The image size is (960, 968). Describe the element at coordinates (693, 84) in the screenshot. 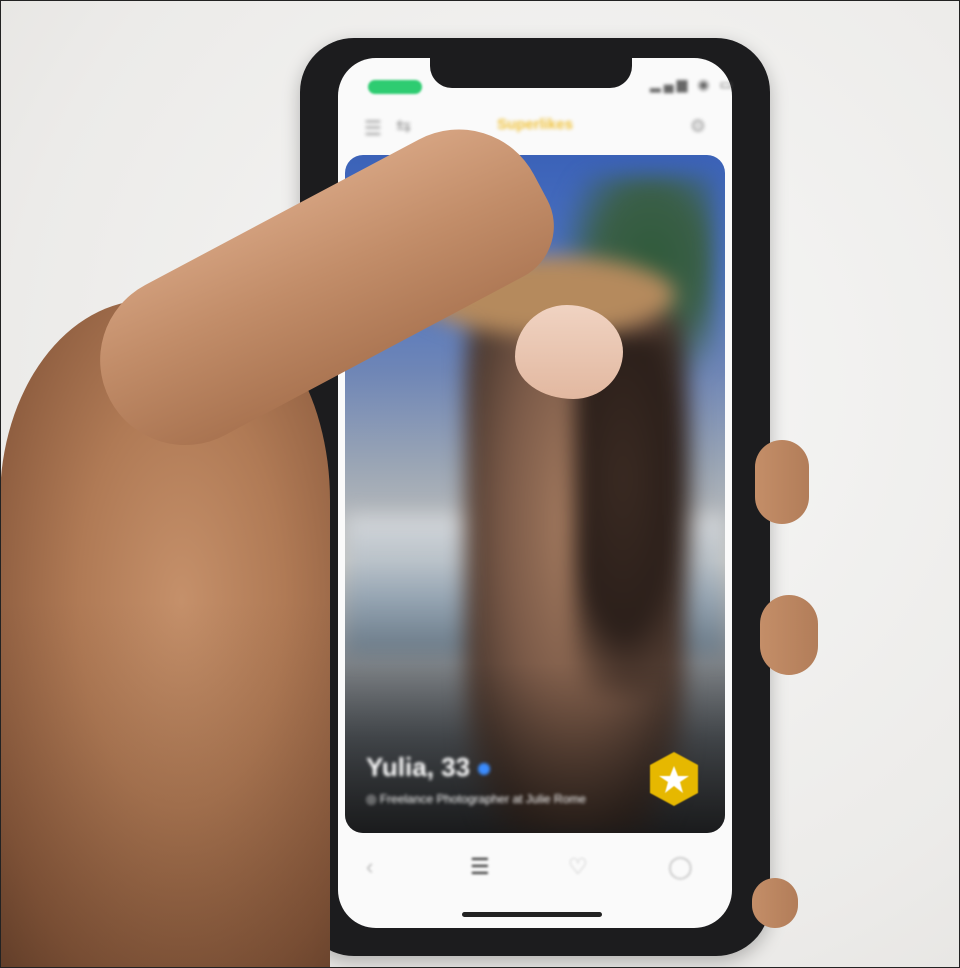

I see `status-icons: ▂▄▆ ◉ ▭` at that location.